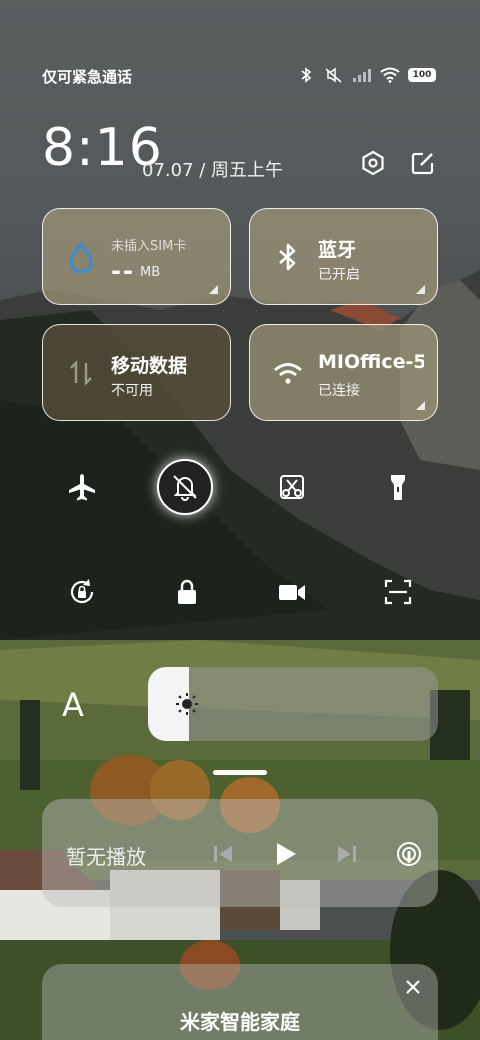 The width and height of the screenshot is (480, 1040). What do you see at coordinates (334, 75) in the screenshot?
I see `silent-icon` at bounding box center [334, 75].